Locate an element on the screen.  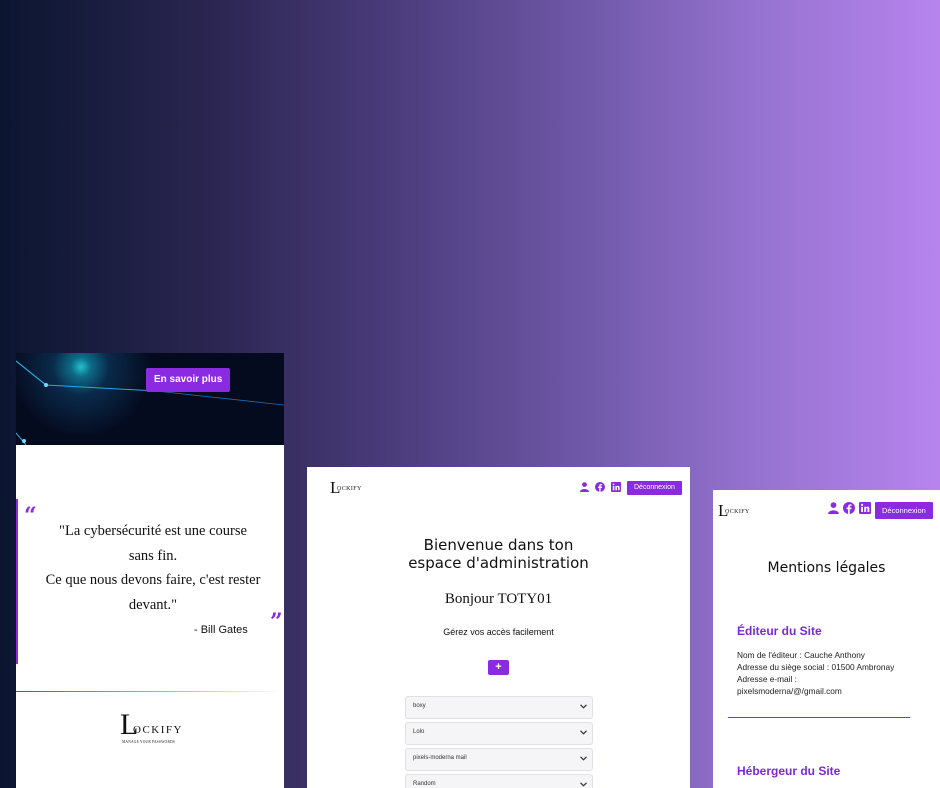
quote-close-icon: ” is located at coordinates (276, 622).